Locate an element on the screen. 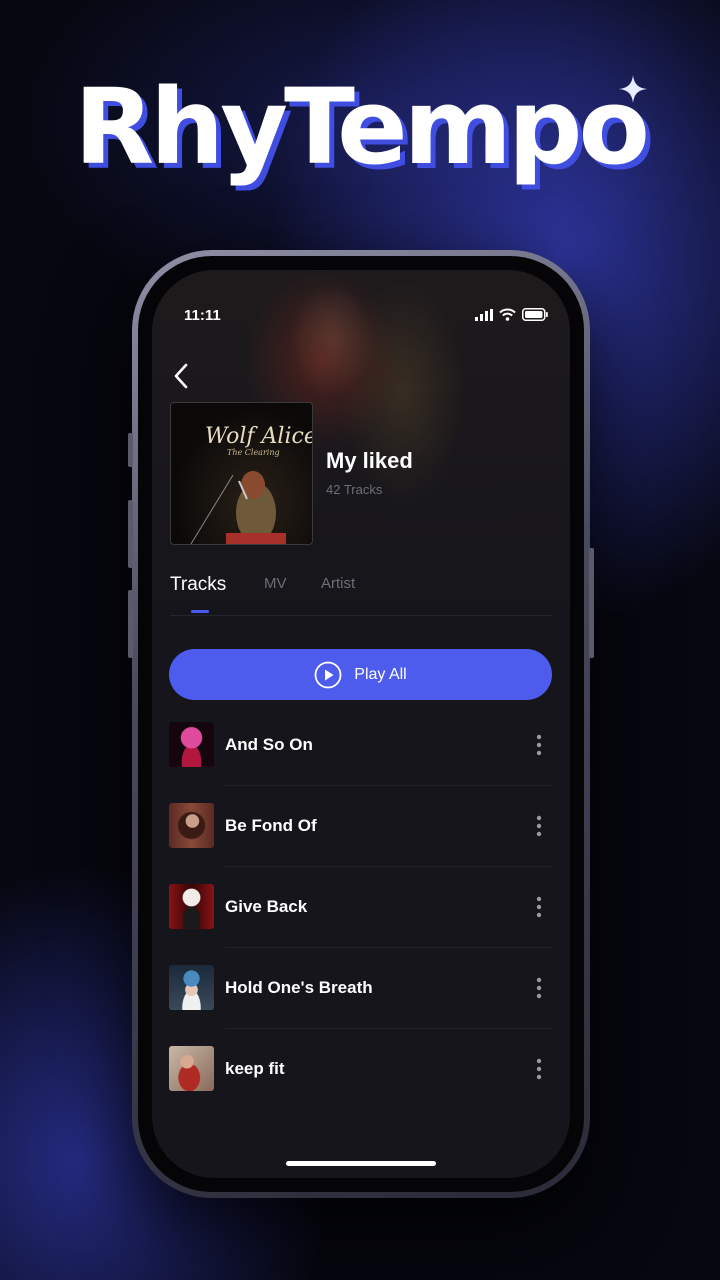  cover-art-lettering: Wolf Alice is located at coordinates (258, 436).